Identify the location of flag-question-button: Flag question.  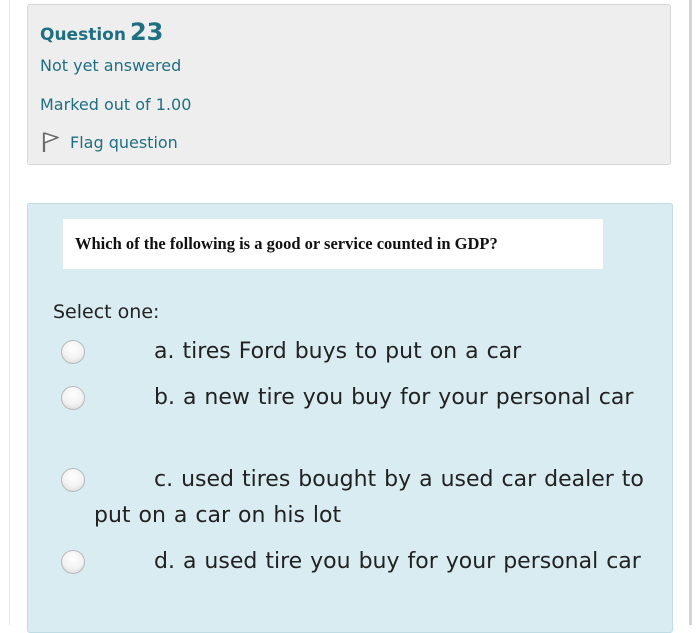
(109, 142).